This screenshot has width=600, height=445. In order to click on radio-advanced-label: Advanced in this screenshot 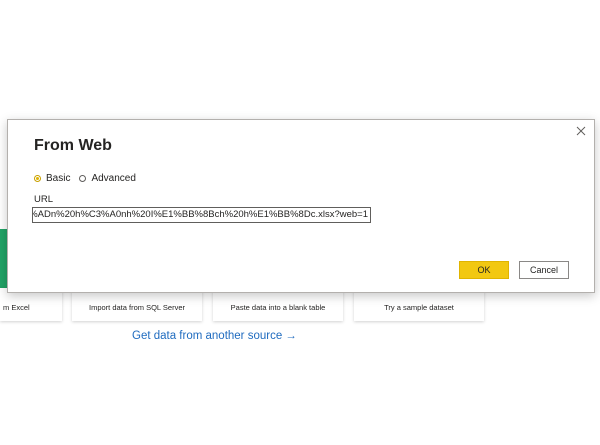, I will do `click(113, 178)`.